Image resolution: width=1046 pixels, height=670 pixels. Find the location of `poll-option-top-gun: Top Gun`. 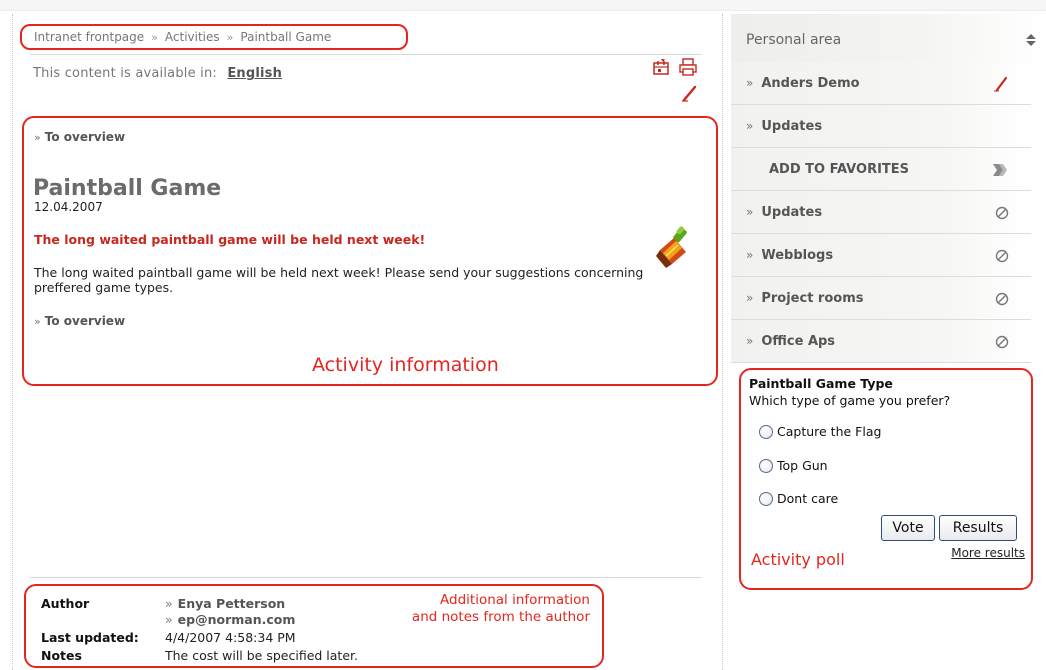

poll-option-top-gun: Top Gun is located at coordinates (793, 465).